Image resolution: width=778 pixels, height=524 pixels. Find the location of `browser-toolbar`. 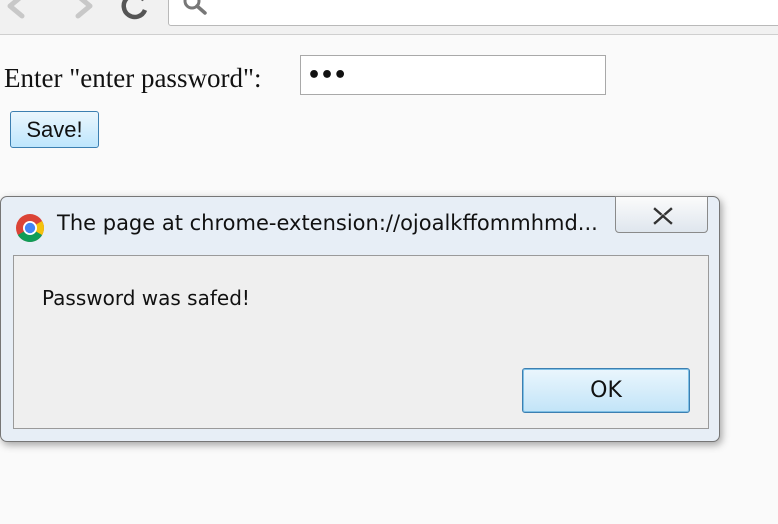

browser-toolbar is located at coordinates (389, 17).